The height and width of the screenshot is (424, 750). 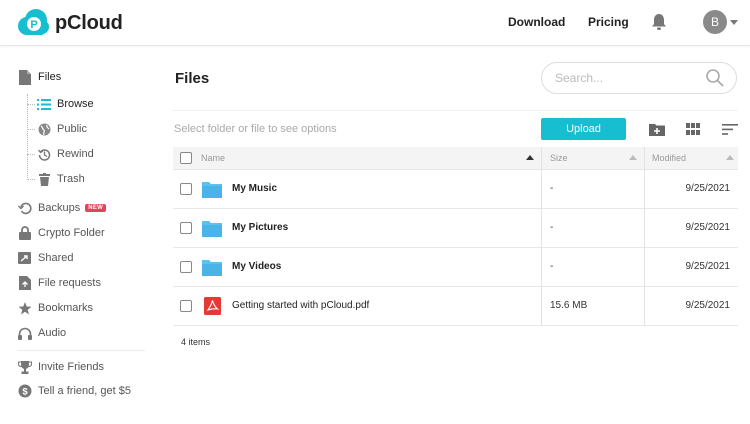 I want to click on sidebar-item-files: Files, so click(x=39, y=77).